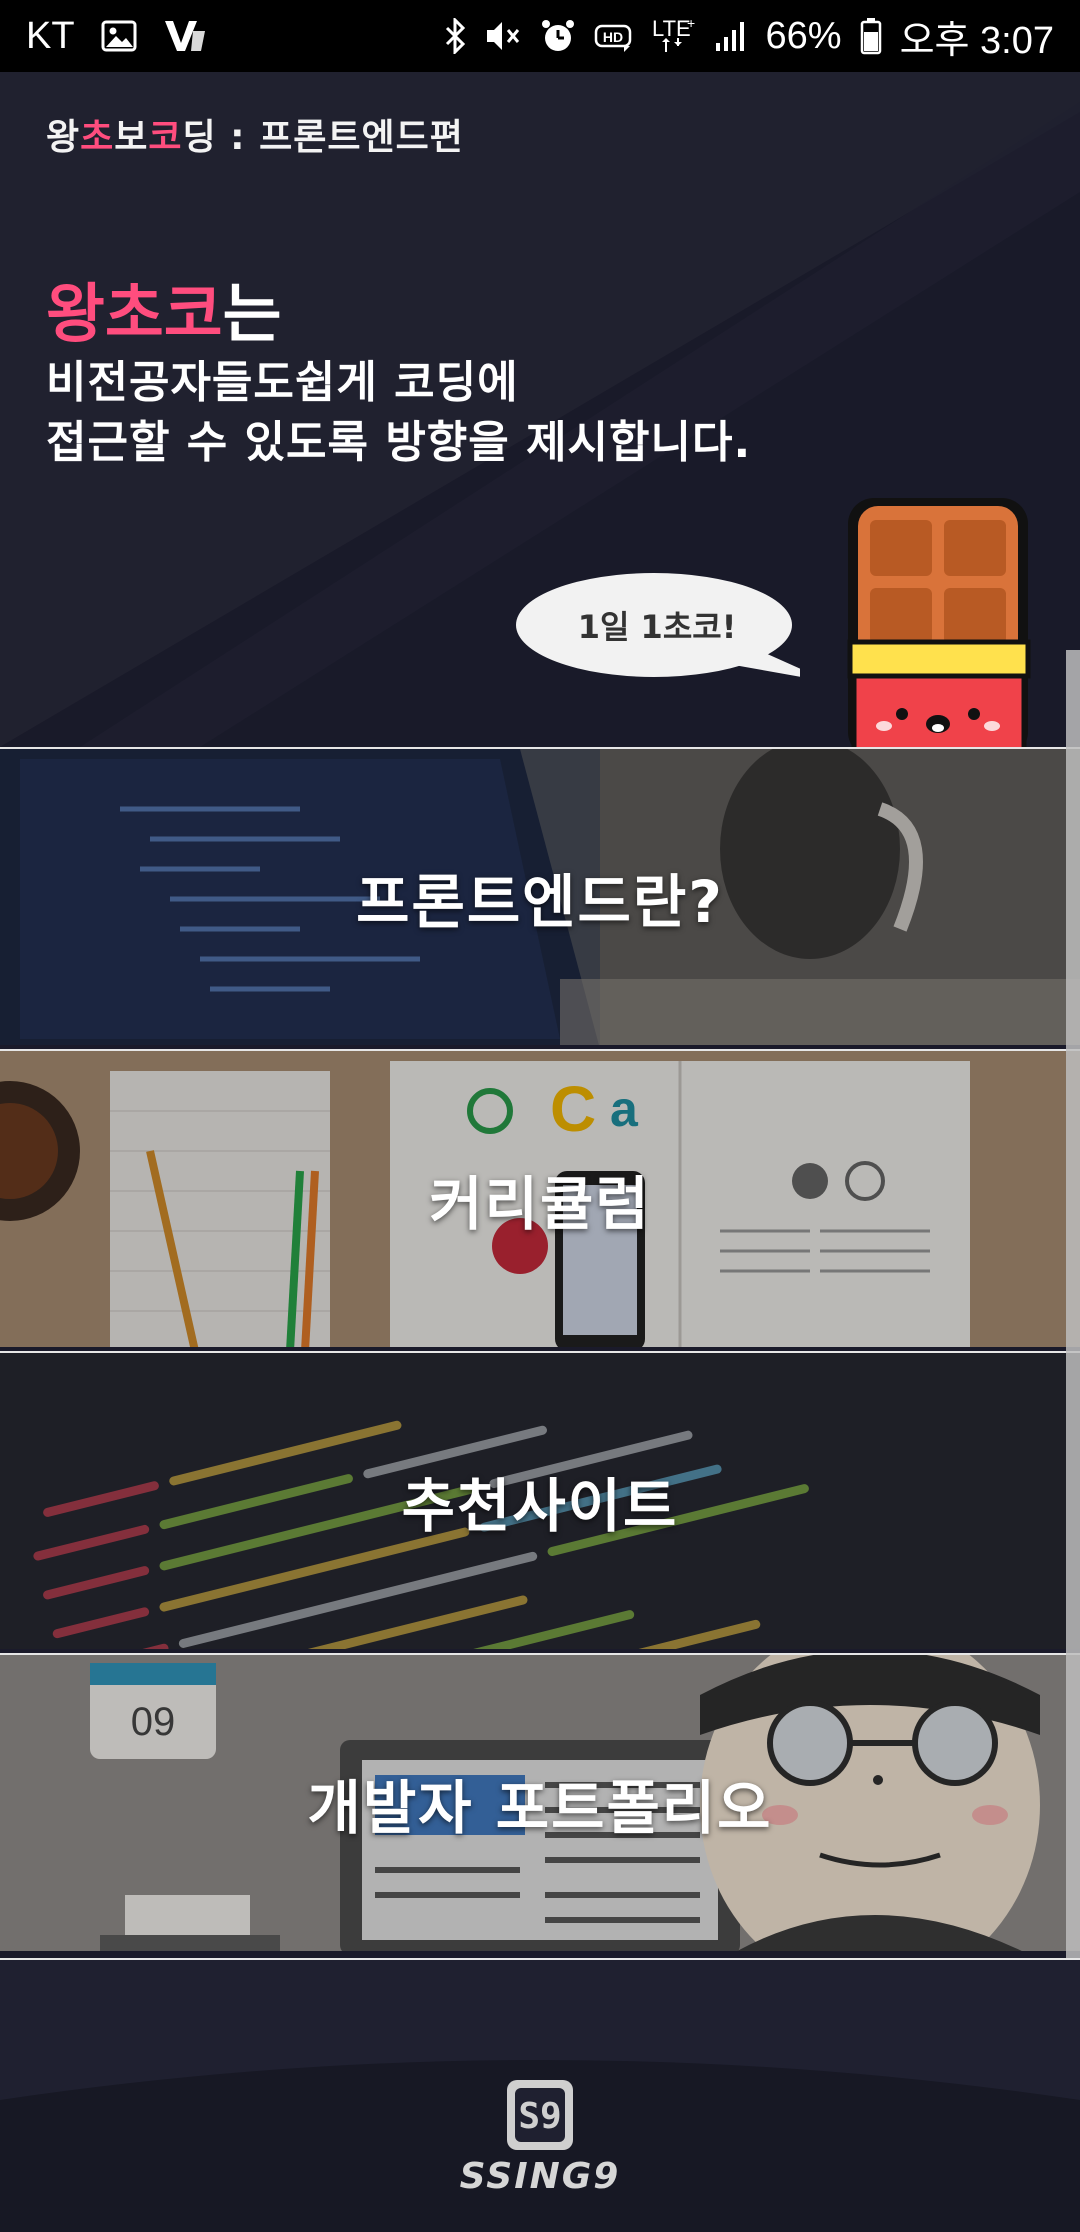 The image size is (1080, 2232). I want to click on menu-label: 프론트엔드란?, so click(540, 902).